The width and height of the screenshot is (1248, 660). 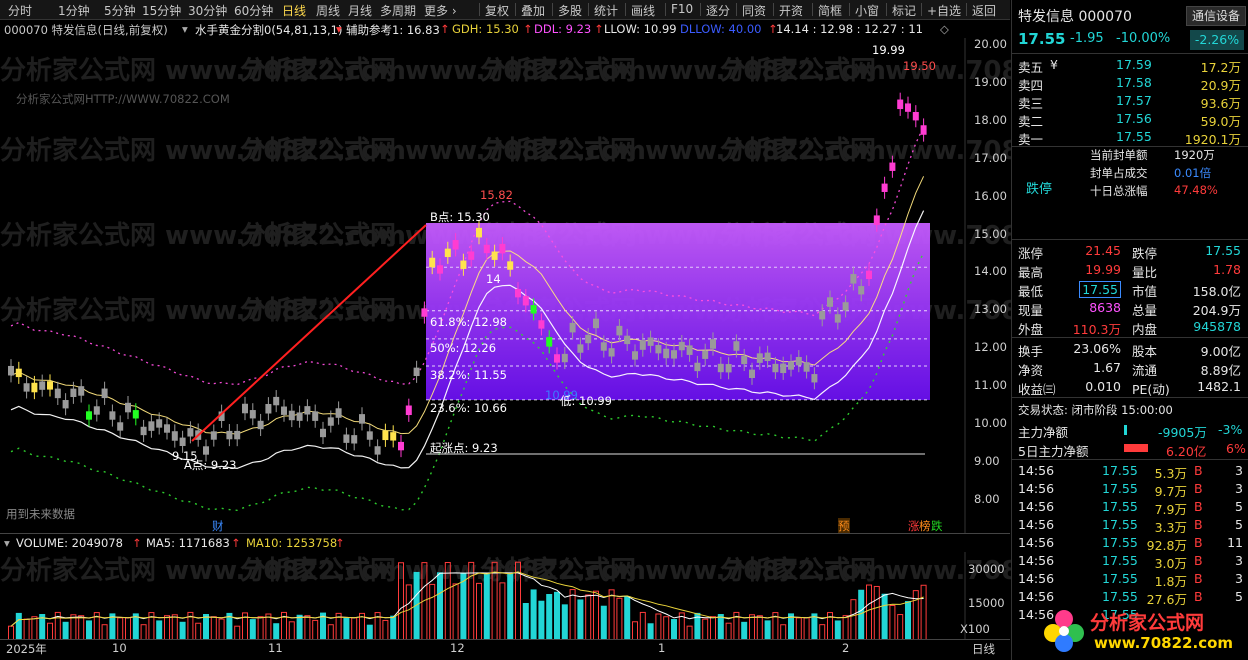 What do you see at coordinates (360, 10) in the screenshot?
I see `period-tab-8: 月线` at bounding box center [360, 10].